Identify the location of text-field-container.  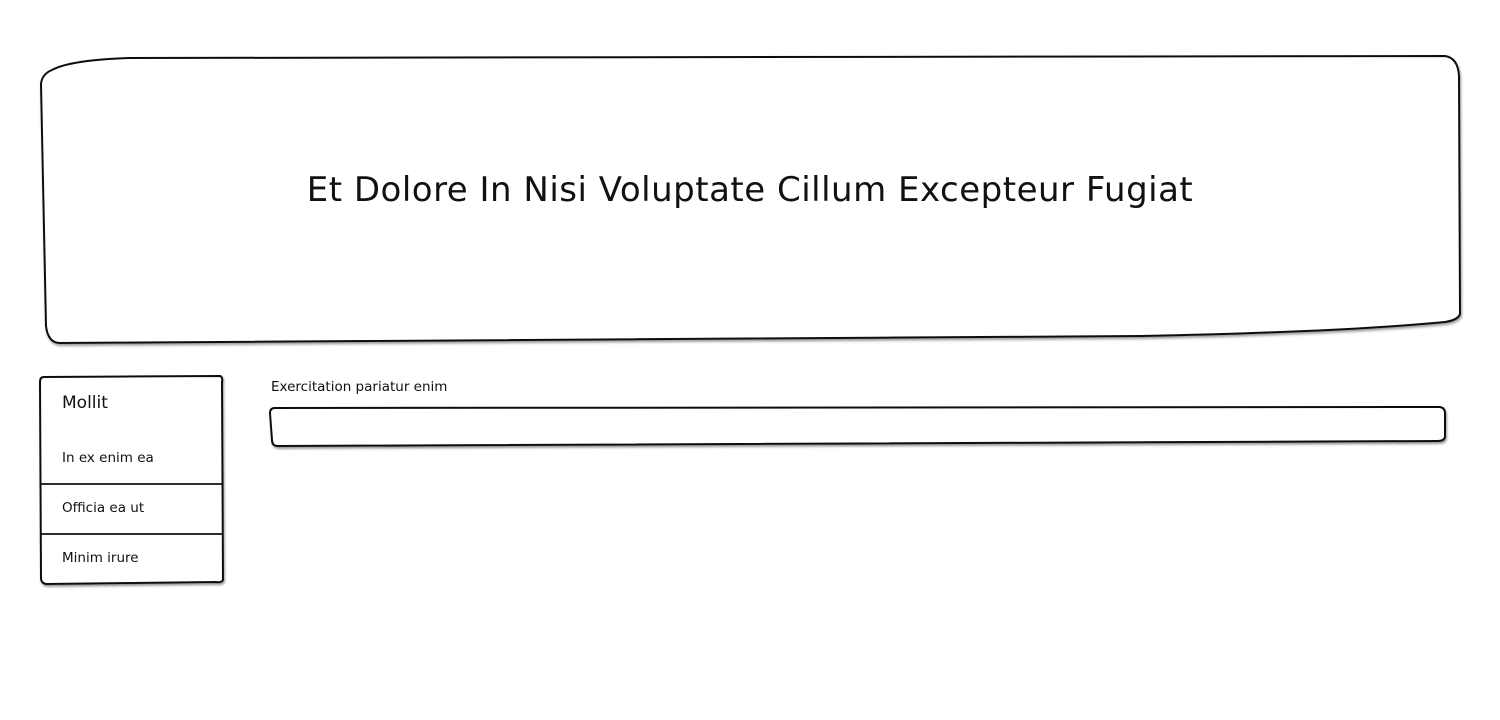
(857, 426).